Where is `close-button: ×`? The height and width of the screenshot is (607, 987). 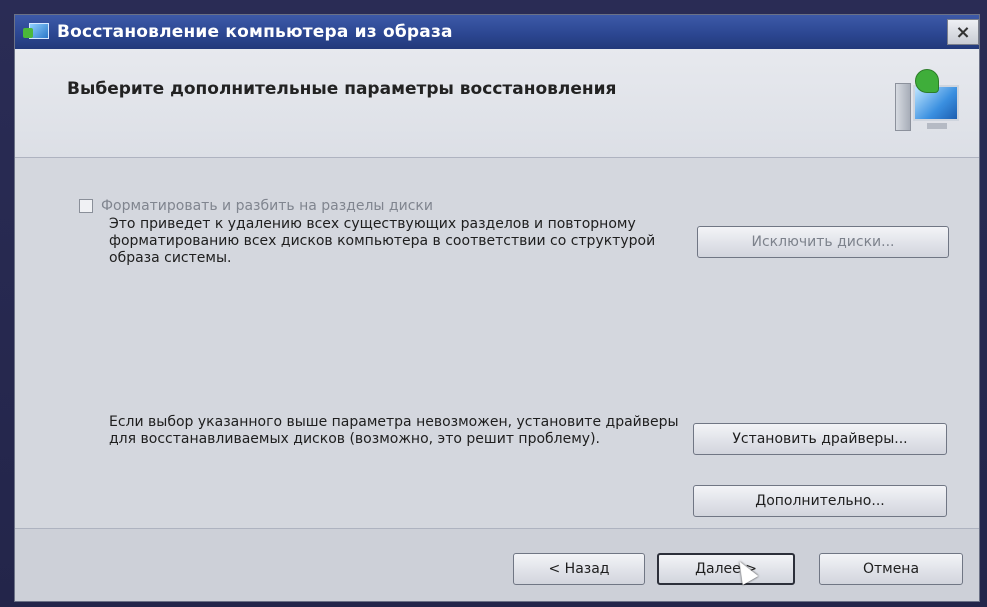 close-button: × is located at coordinates (963, 32).